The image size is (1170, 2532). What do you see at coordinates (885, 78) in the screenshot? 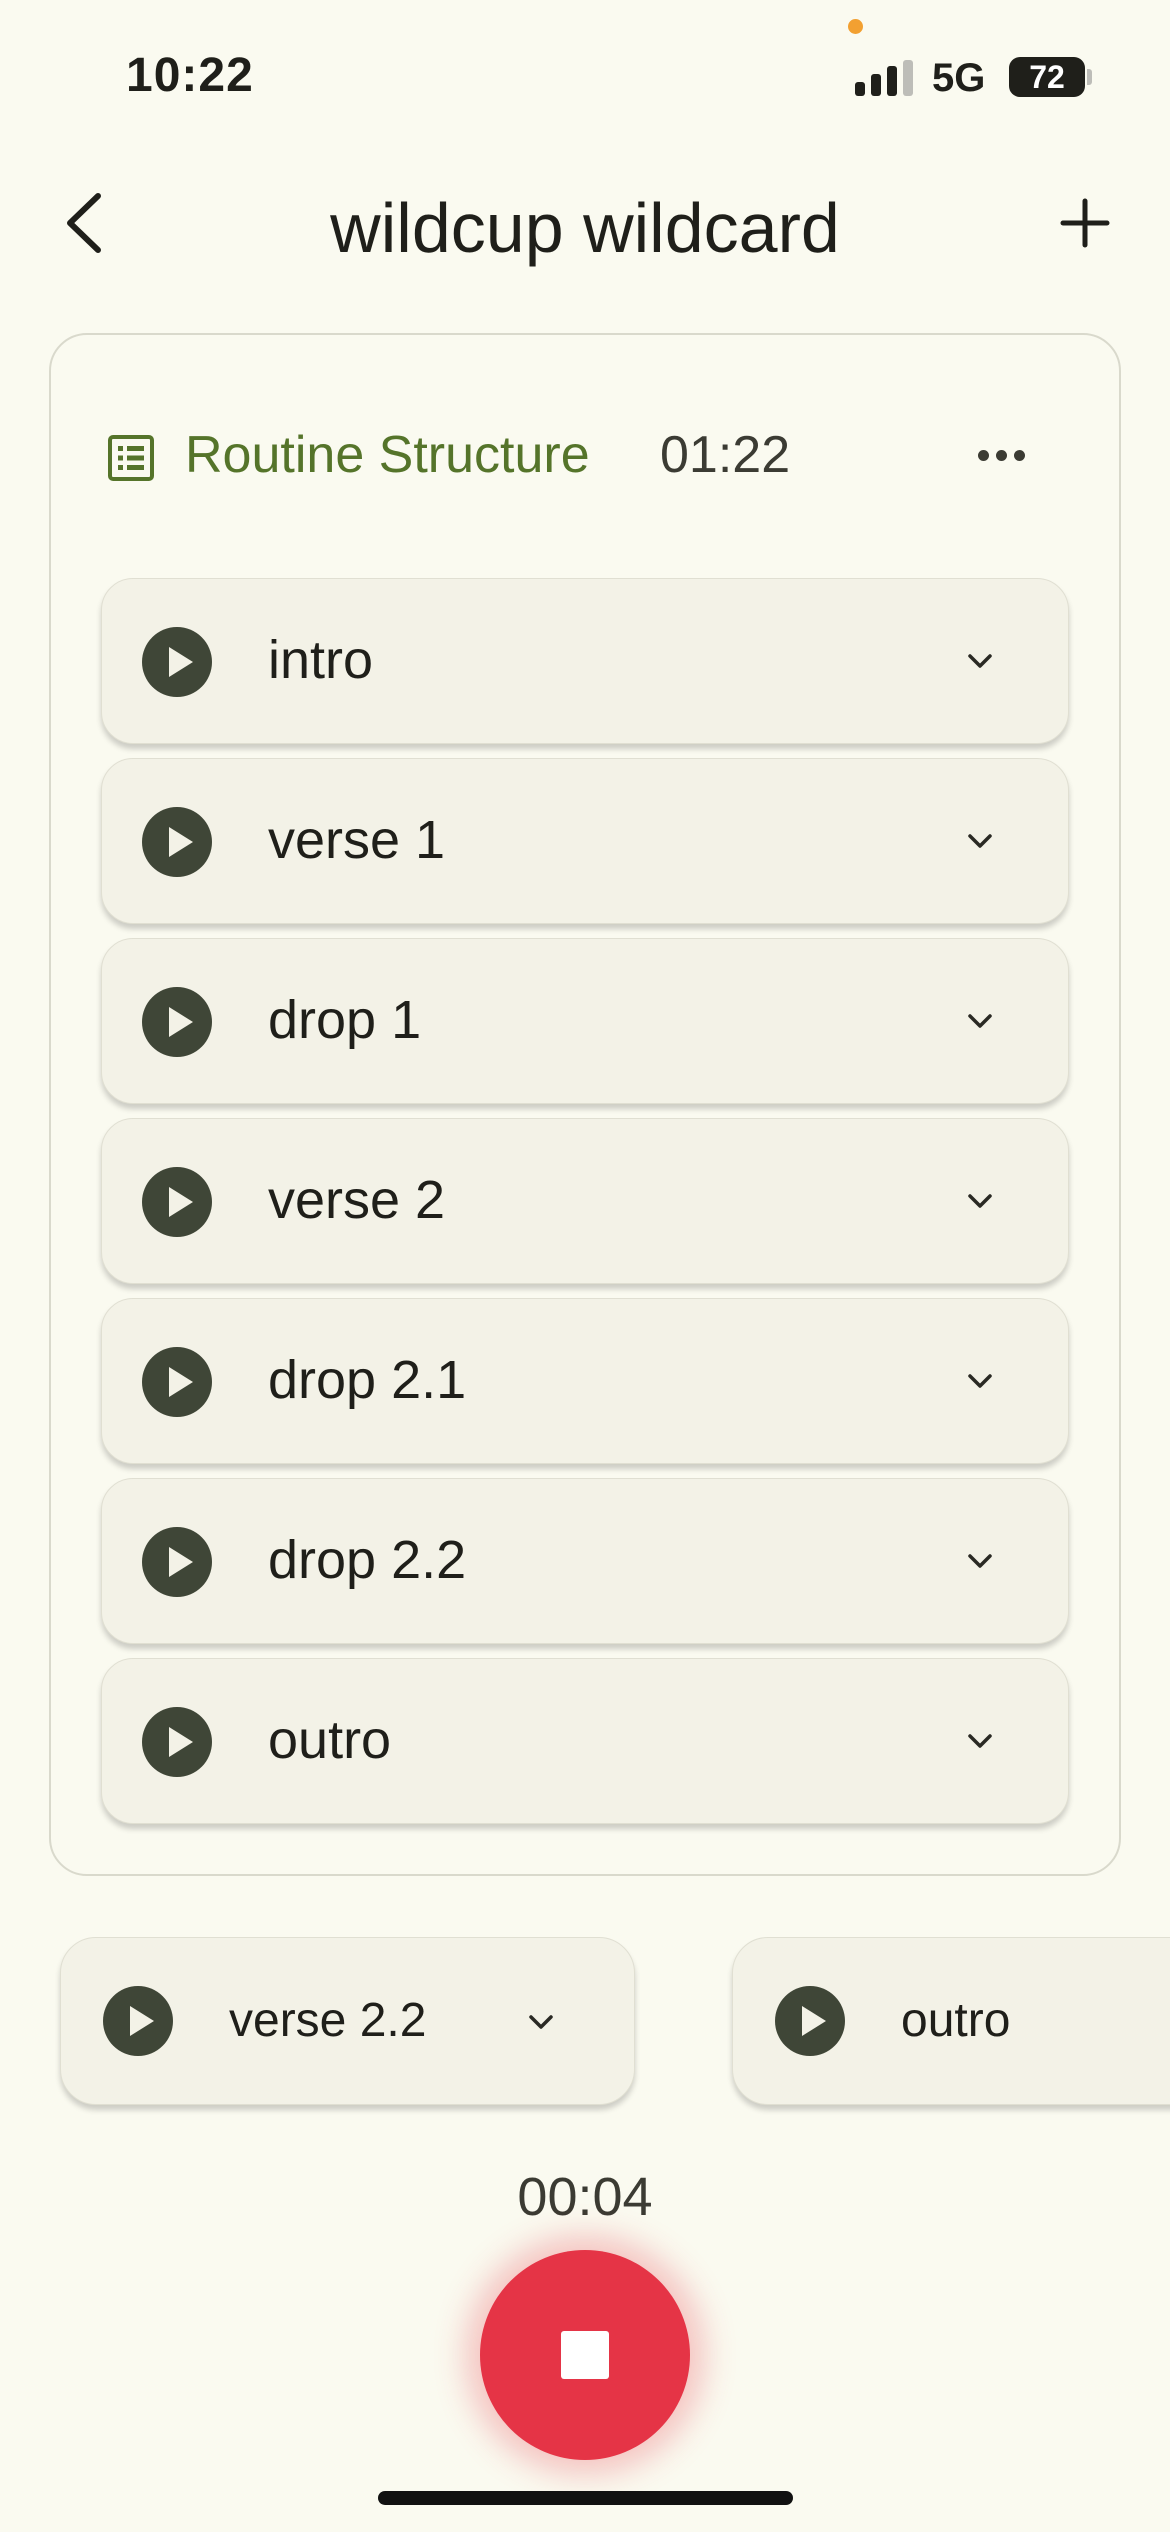
I see `signal-icon` at bounding box center [885, 78].